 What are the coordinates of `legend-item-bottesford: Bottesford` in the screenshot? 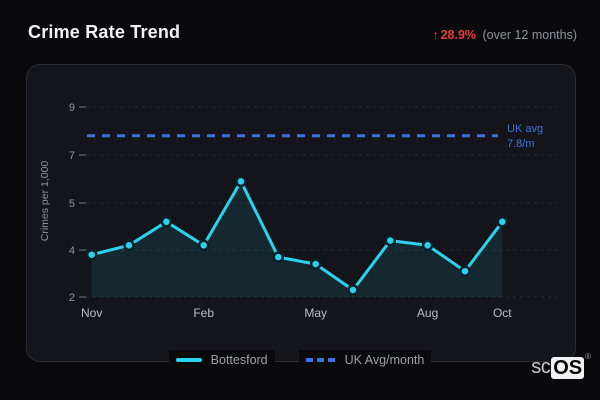 It's located at (221, 360).